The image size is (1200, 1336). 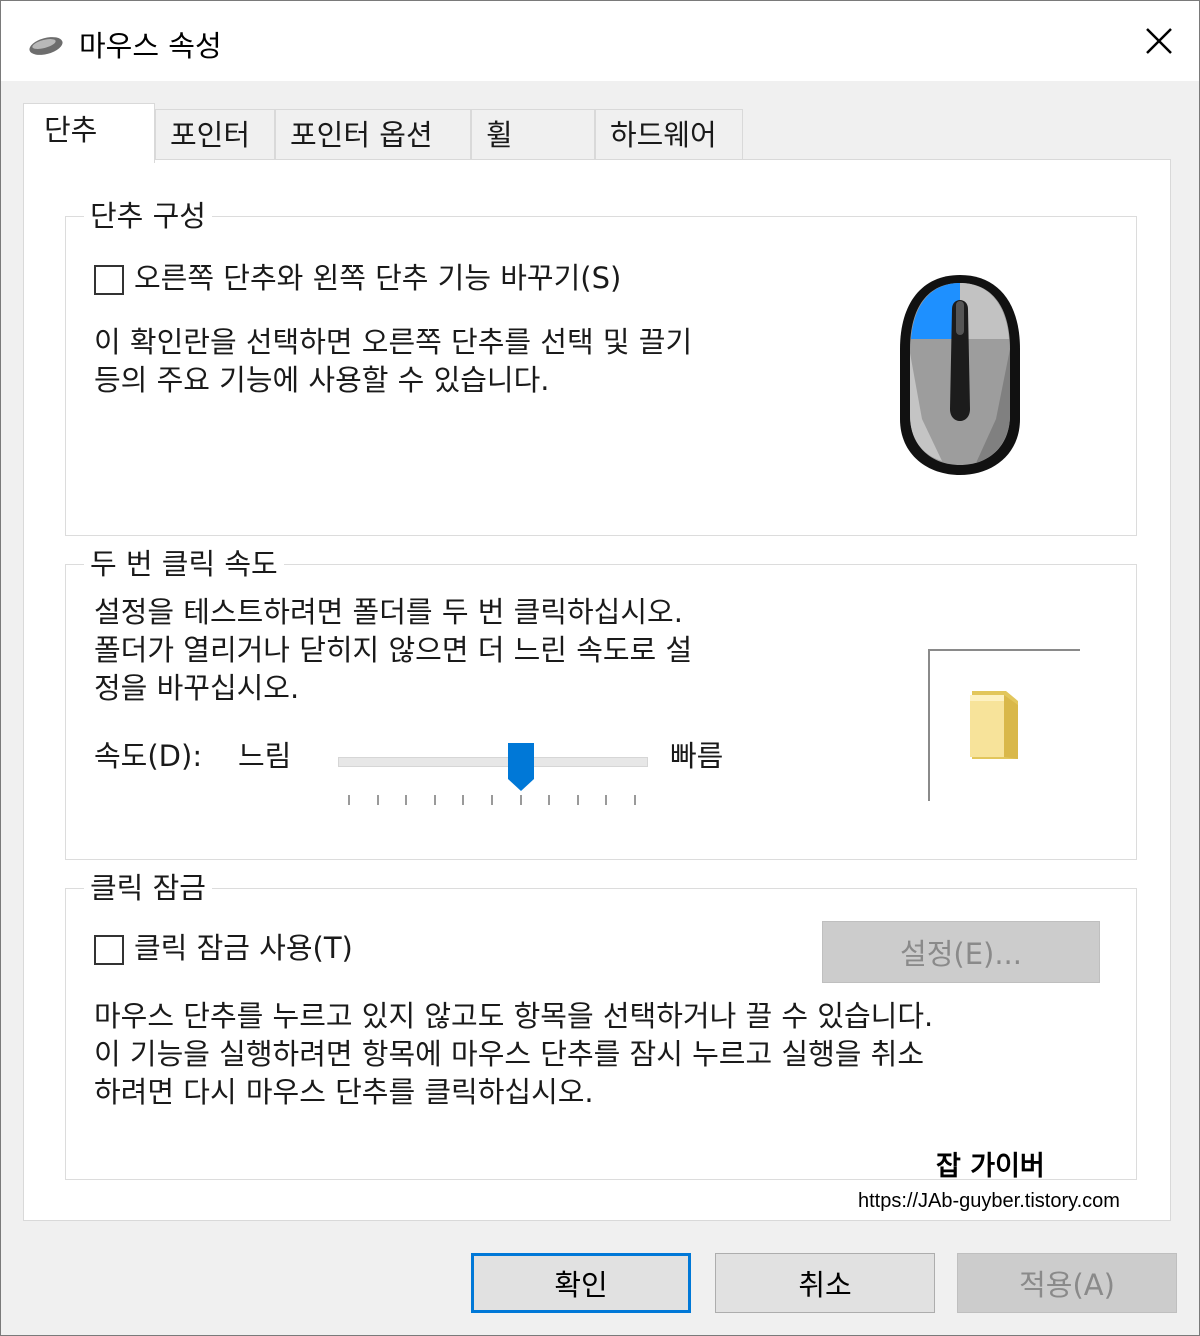 I want to click on click-lock-description-line1: 마우스 단추를 누르고 있지 않고도 항목을 선택하거나 끌 수 있습니다., so click(x=514, y=1016).